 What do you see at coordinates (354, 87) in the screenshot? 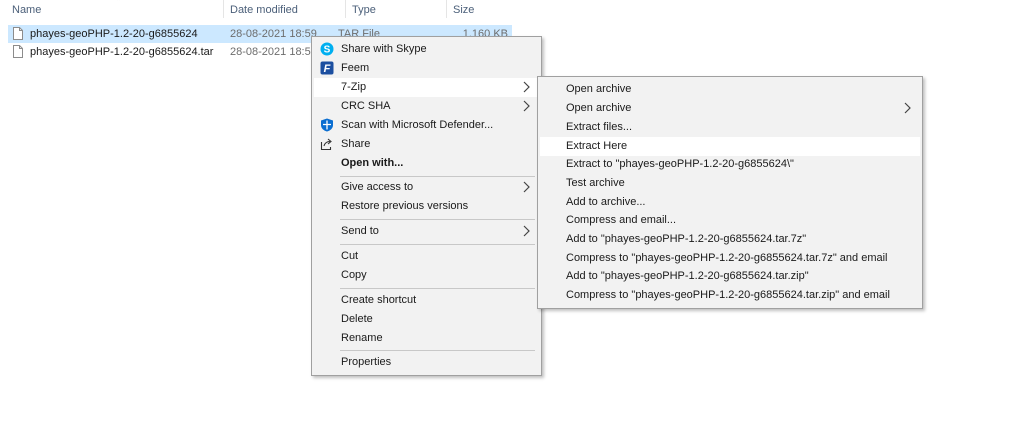
I see `menu-item-label: 7-Zip` at bounding box center [354, 87].